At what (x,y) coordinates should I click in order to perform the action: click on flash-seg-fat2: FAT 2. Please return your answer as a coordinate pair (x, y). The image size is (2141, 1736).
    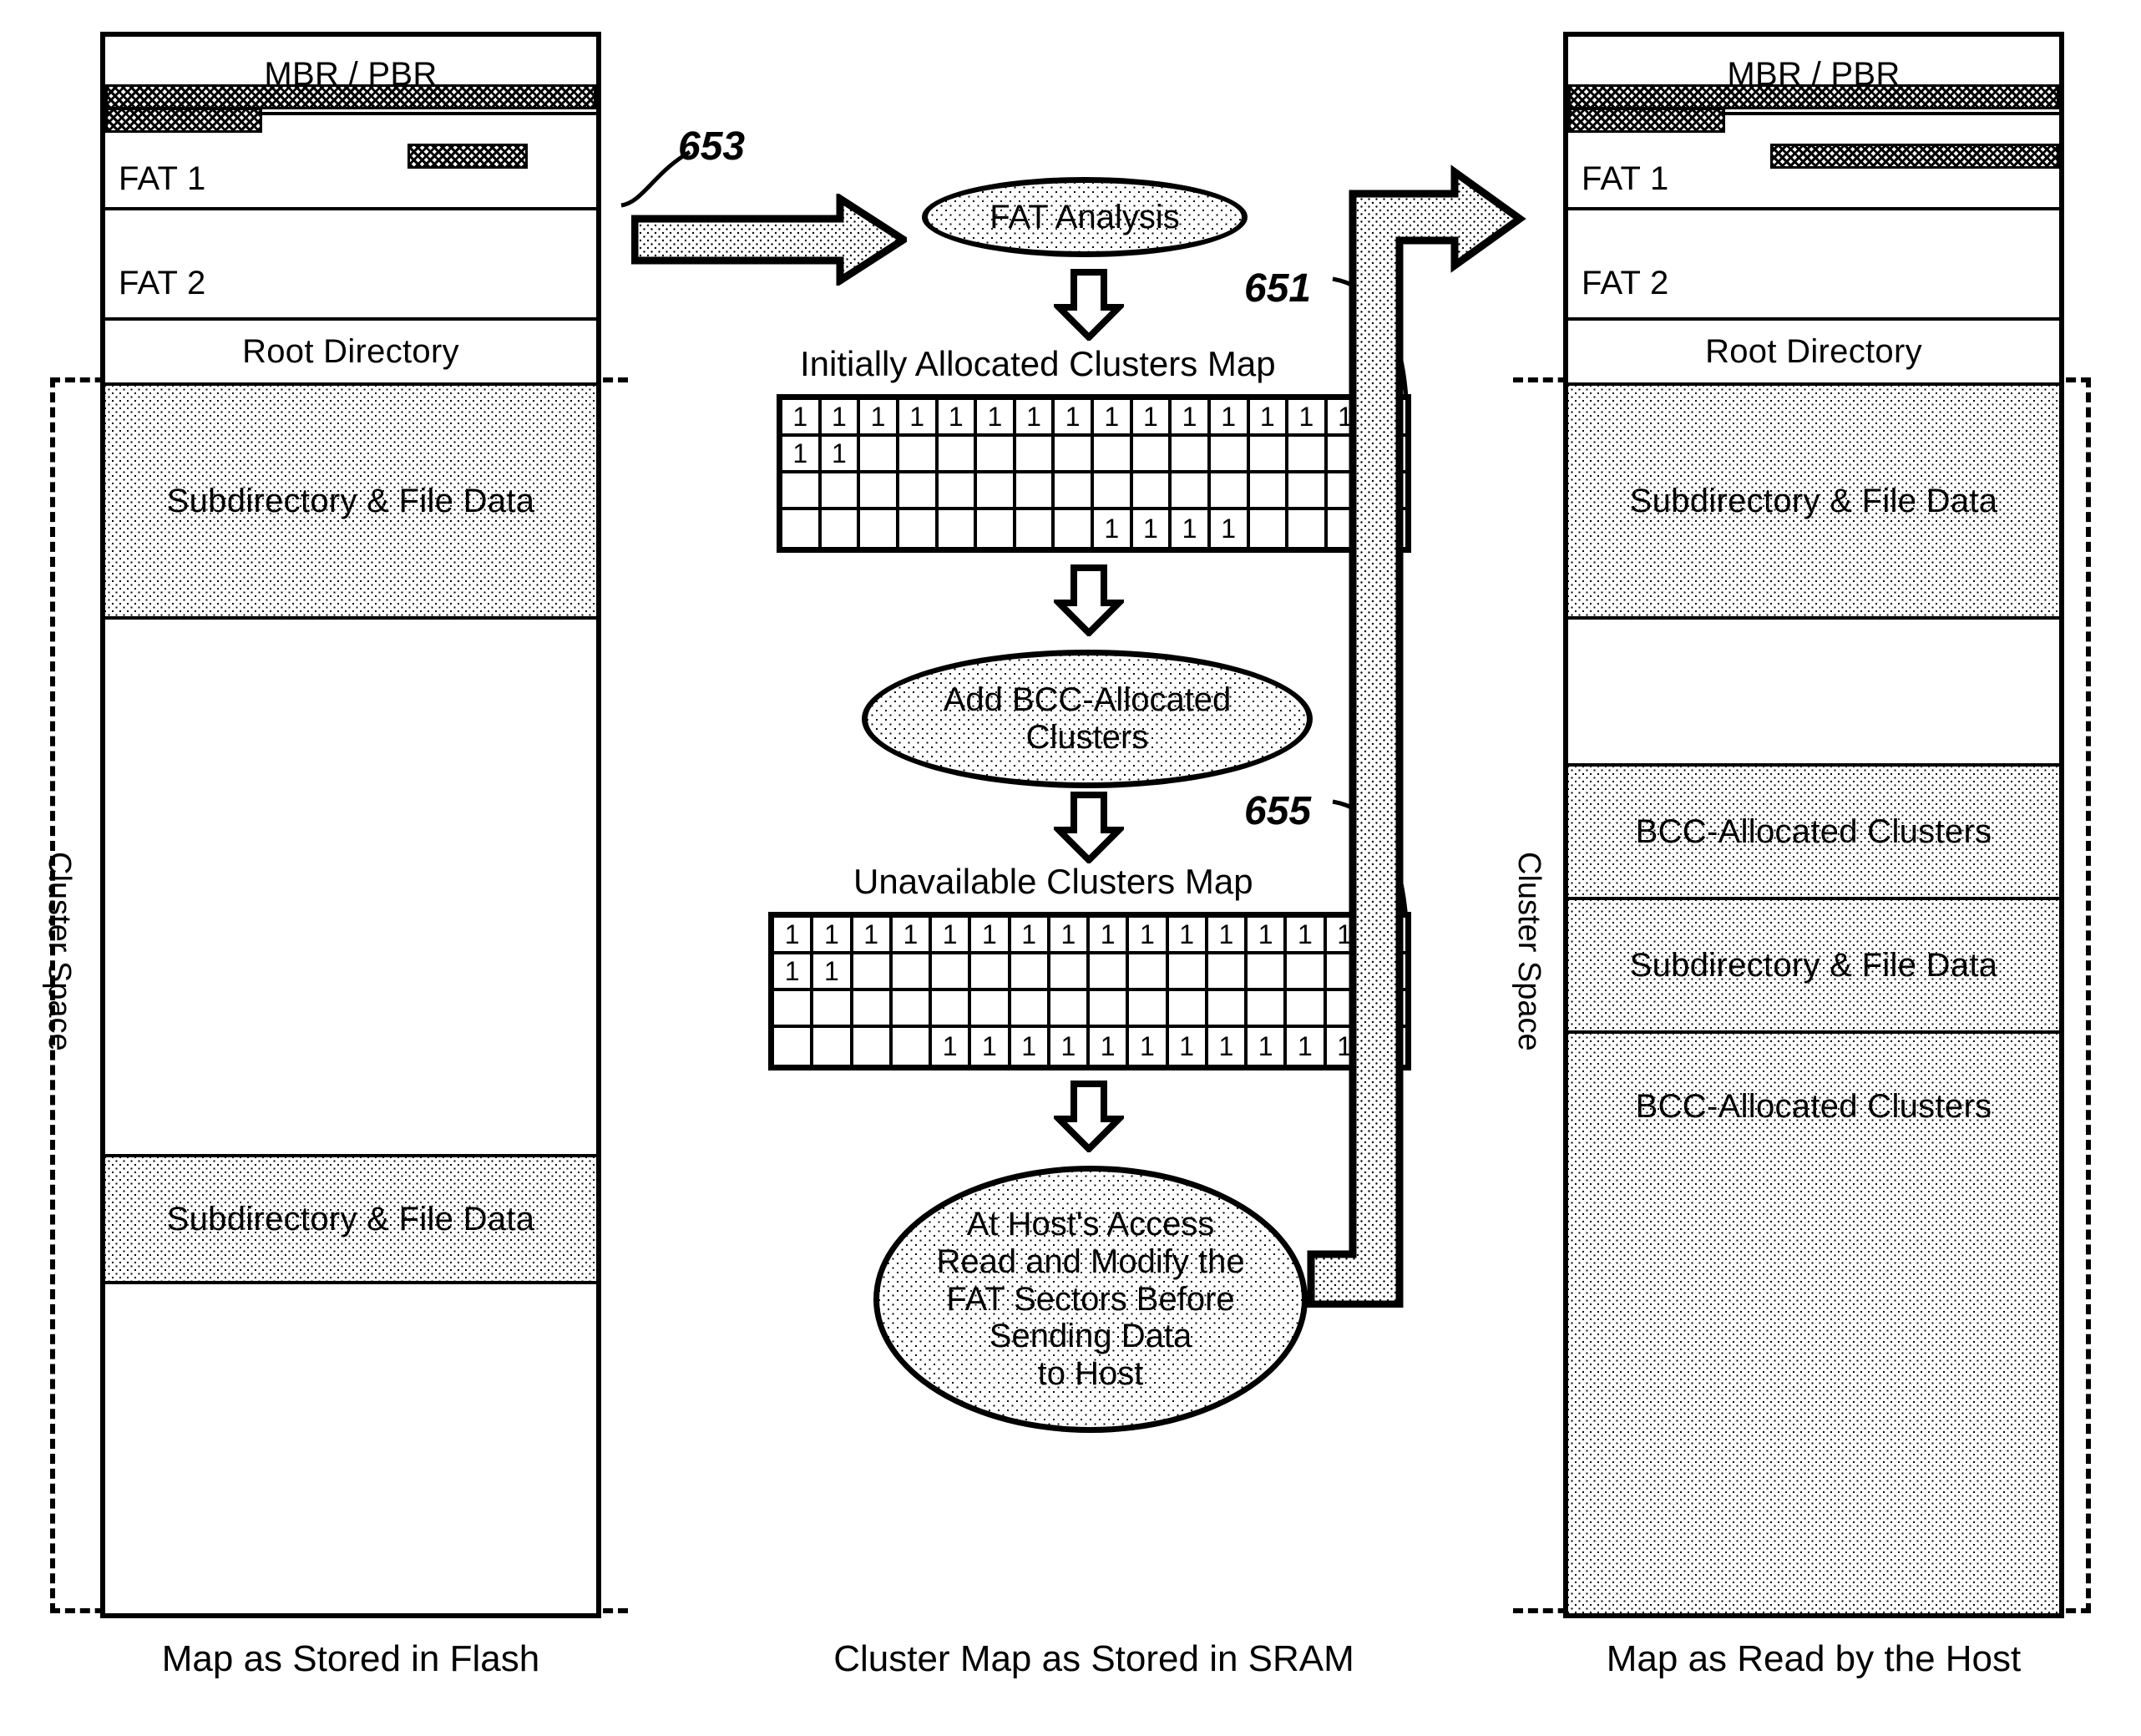
    Looking at the image, I should click on (350, 265).